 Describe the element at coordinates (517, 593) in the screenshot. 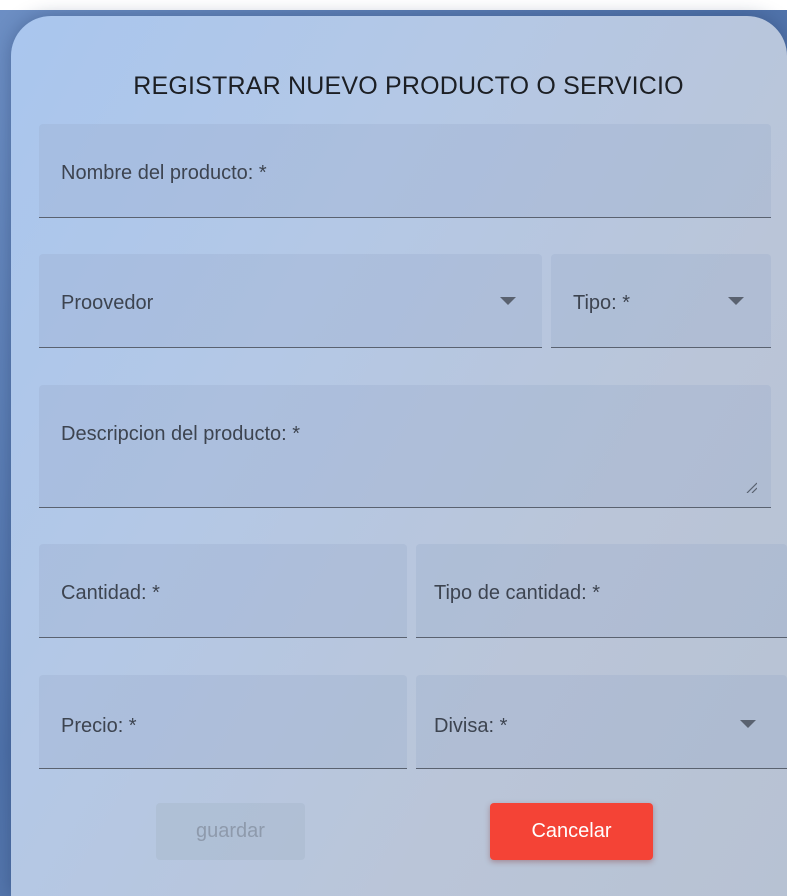

I see `quantity-type-label: Tipo de cantidad: *` at that location.